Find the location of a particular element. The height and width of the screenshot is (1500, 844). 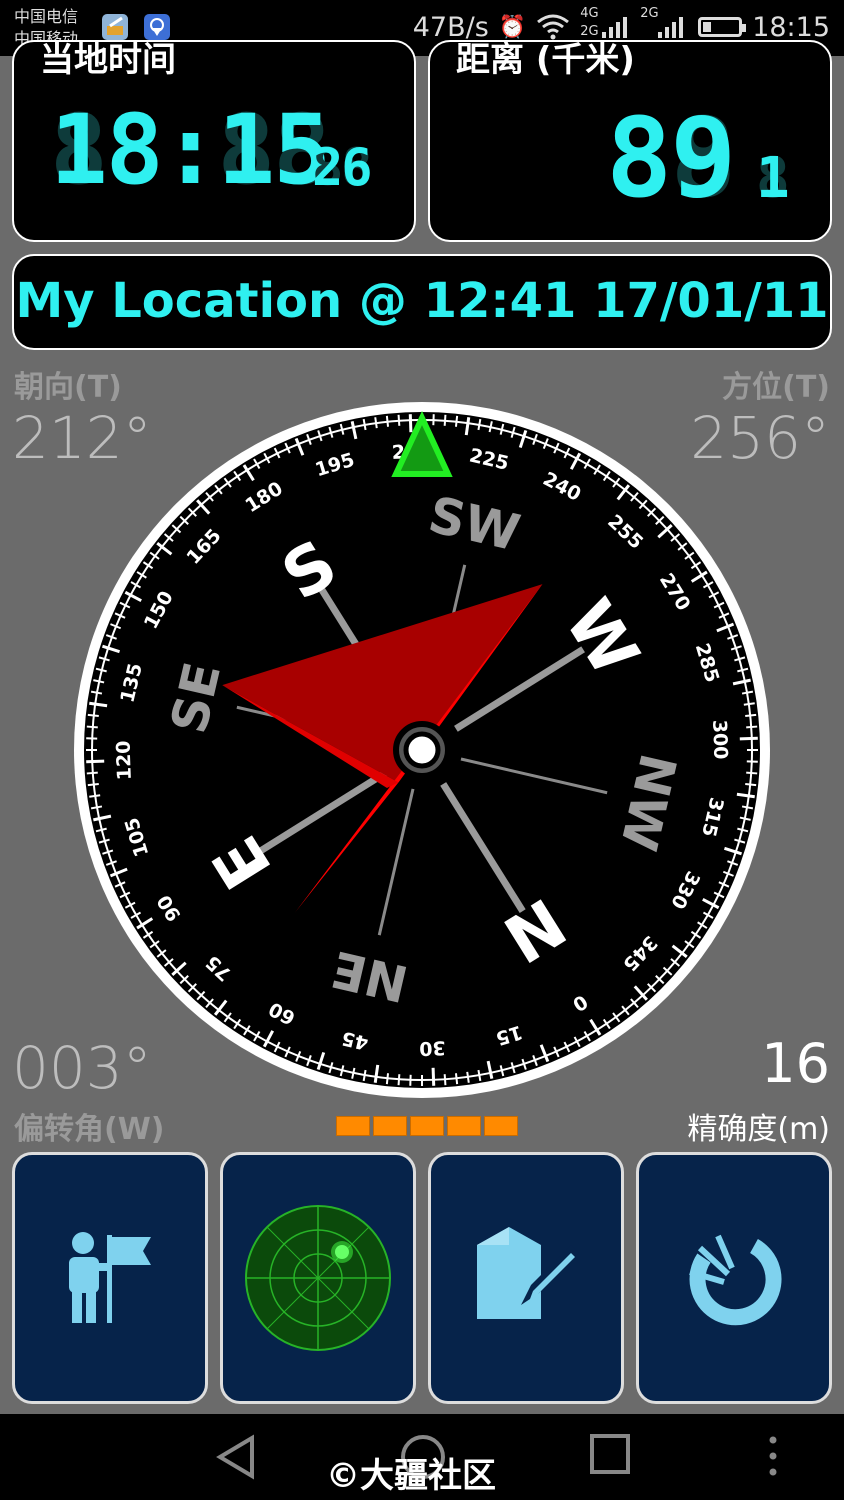

status-time: 18:15 is located at coordinates (791, 27).